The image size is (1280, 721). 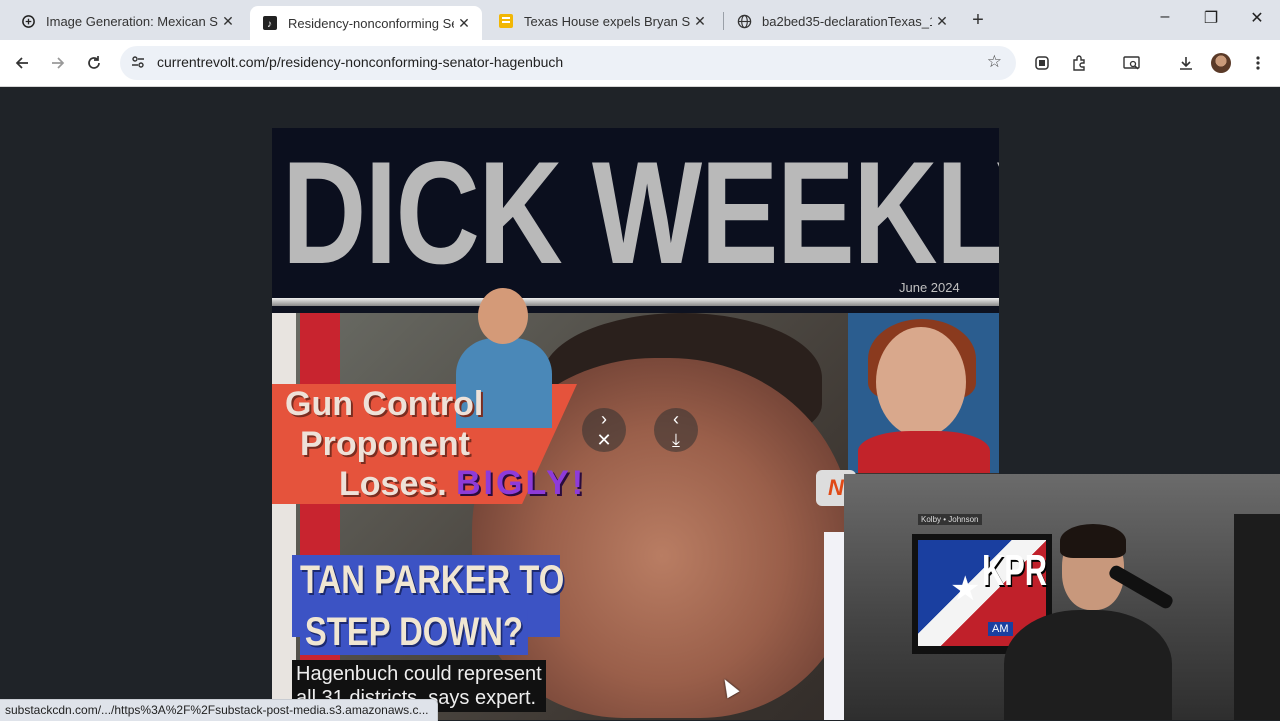 What do you see at coordinates (393, 484) in the screenshot?
I see `headline1-line3: Loses.` at bounding box center [393, 484].